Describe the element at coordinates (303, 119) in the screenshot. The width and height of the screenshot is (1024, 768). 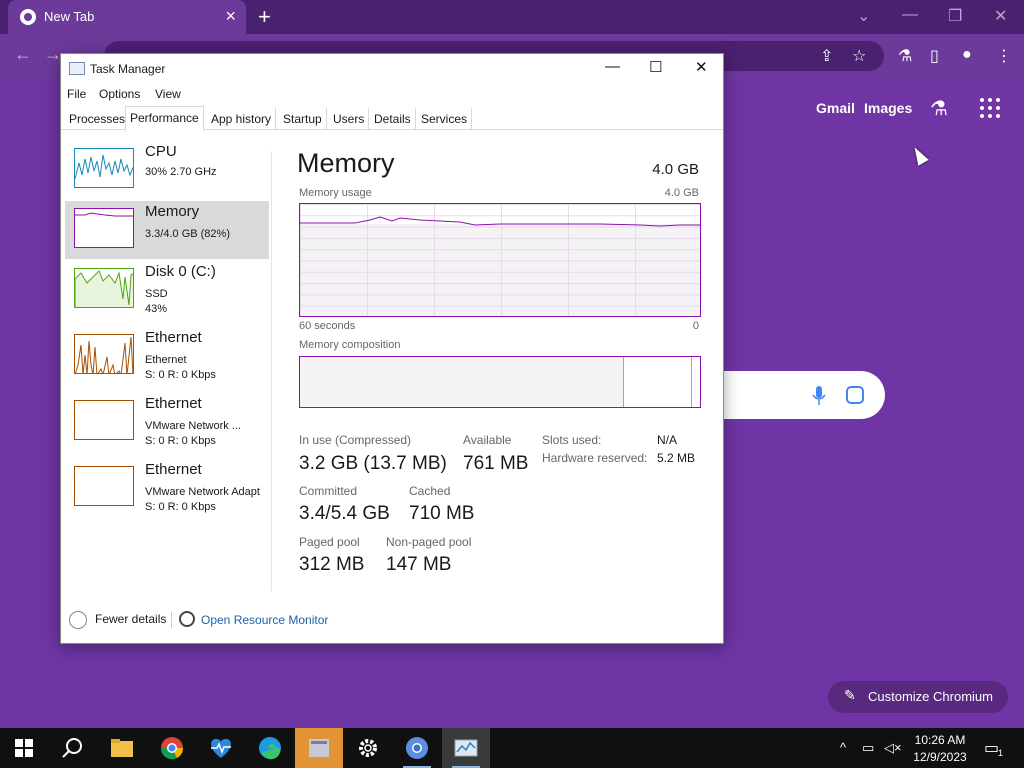
I see `tab-startup: Startup` at that location.